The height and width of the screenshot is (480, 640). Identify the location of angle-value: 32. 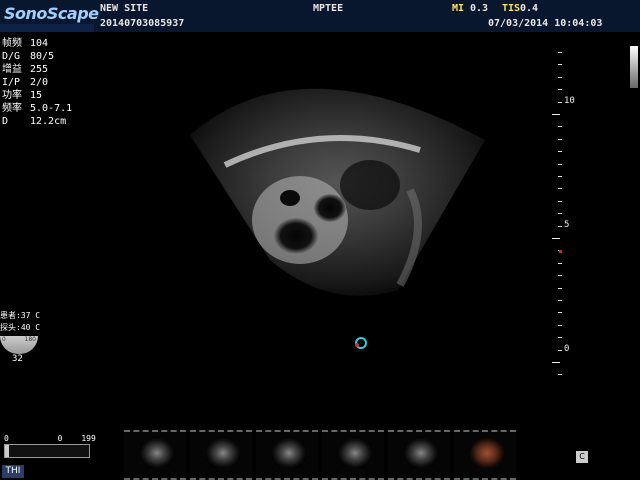
(17, 359).